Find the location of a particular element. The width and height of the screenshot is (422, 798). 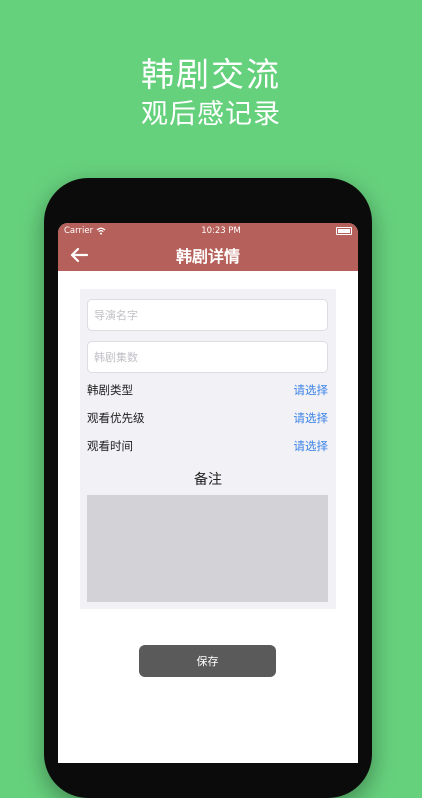

watch-time-label: 观看时间 is located at coordinates (110, 446).